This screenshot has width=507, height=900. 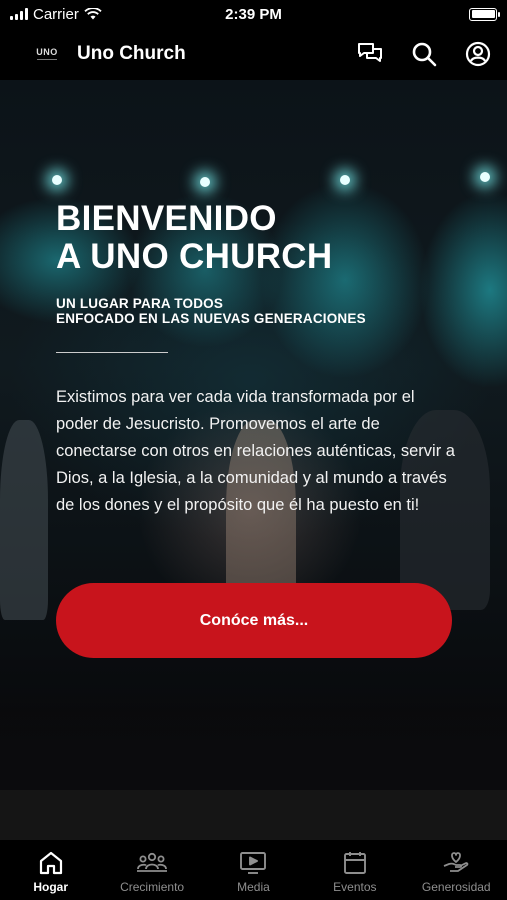 I want to click on hero-fade, so click(x=253, y=735).